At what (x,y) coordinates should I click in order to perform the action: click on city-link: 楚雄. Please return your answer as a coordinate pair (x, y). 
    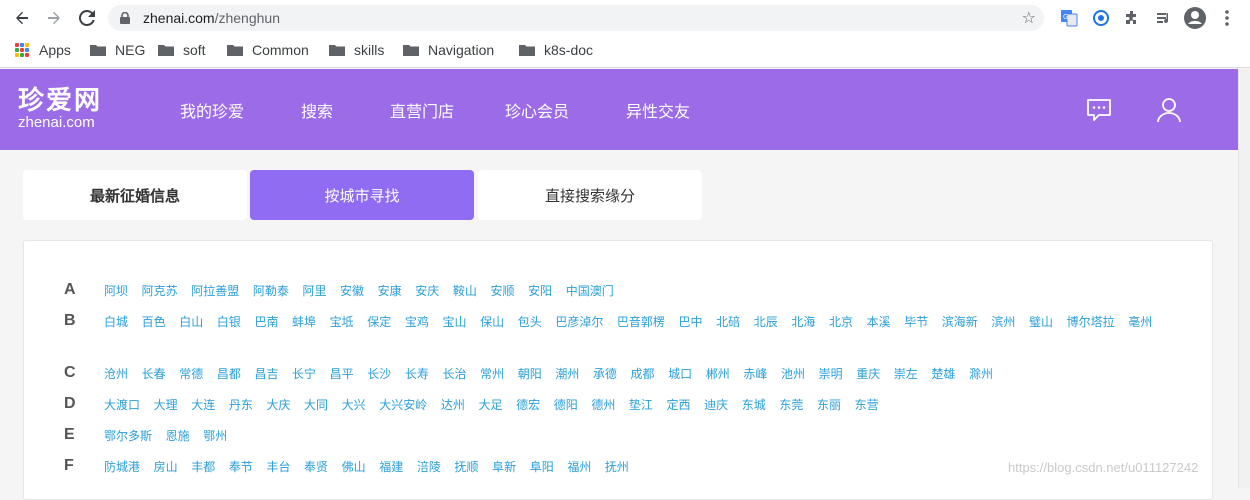
    Looking at the image, I should click on (943, 374).